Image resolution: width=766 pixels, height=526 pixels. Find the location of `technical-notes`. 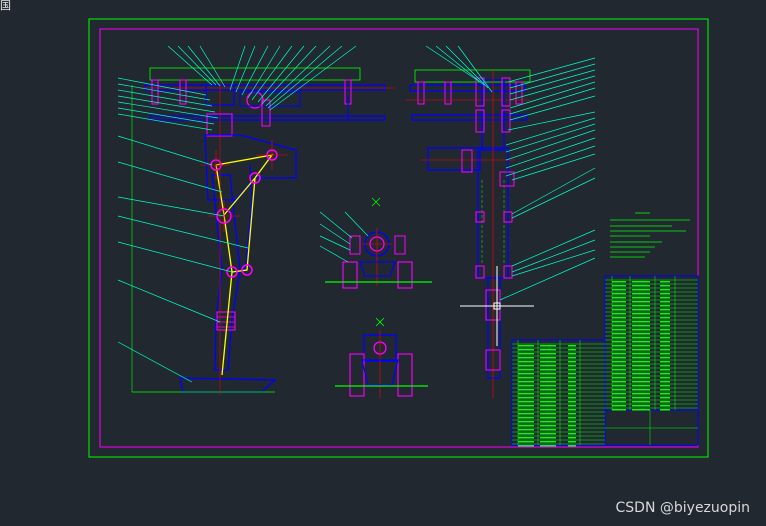

technical-notes is located at coordinates (650, 235).